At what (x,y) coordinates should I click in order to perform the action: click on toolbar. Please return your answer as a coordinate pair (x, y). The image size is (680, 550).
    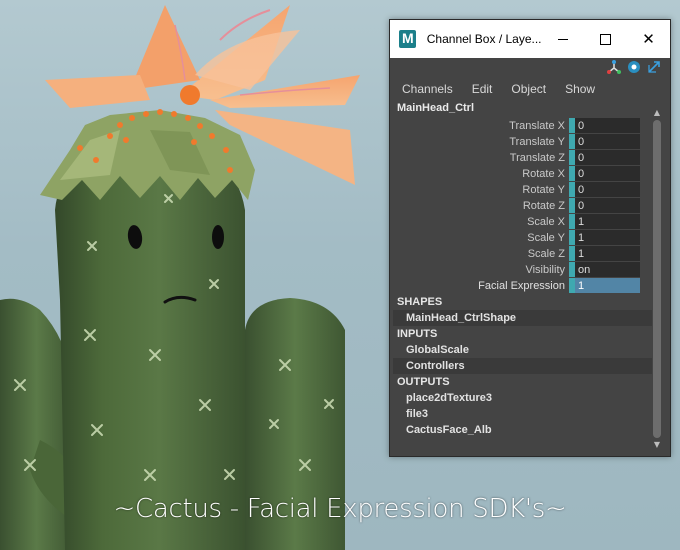
    Looking at the image, I should click on (634, 68).